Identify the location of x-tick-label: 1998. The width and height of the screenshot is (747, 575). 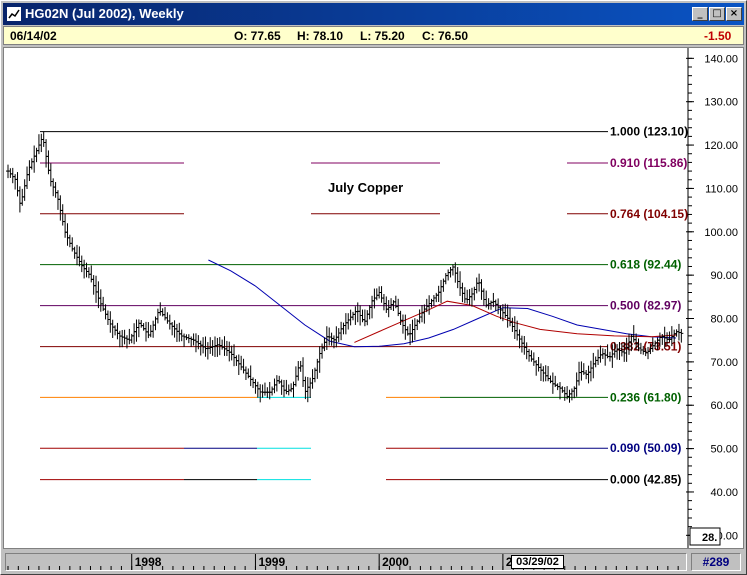
(148, 562).